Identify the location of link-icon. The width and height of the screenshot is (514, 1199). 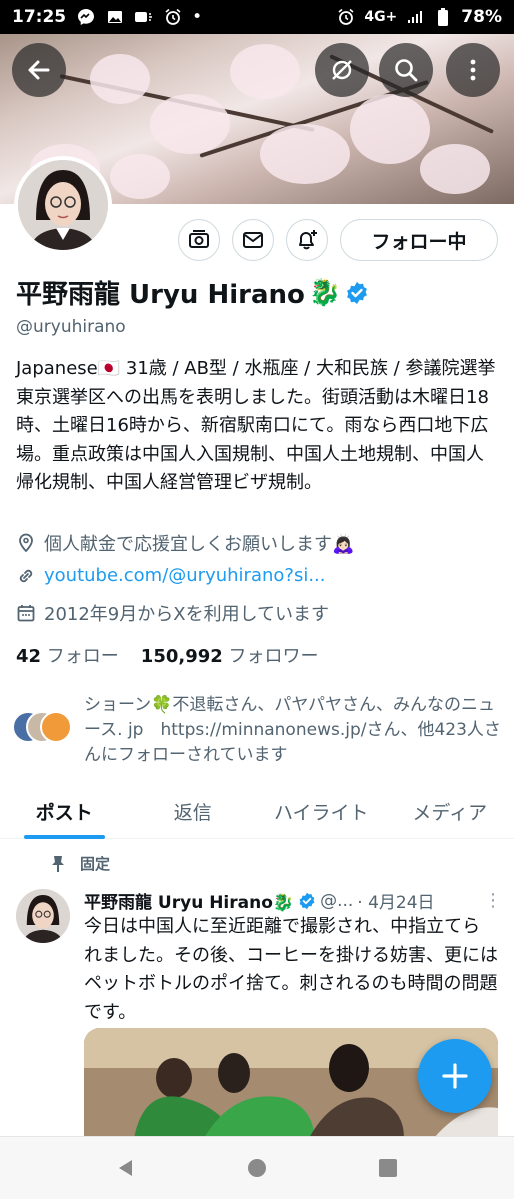
(26, 575).